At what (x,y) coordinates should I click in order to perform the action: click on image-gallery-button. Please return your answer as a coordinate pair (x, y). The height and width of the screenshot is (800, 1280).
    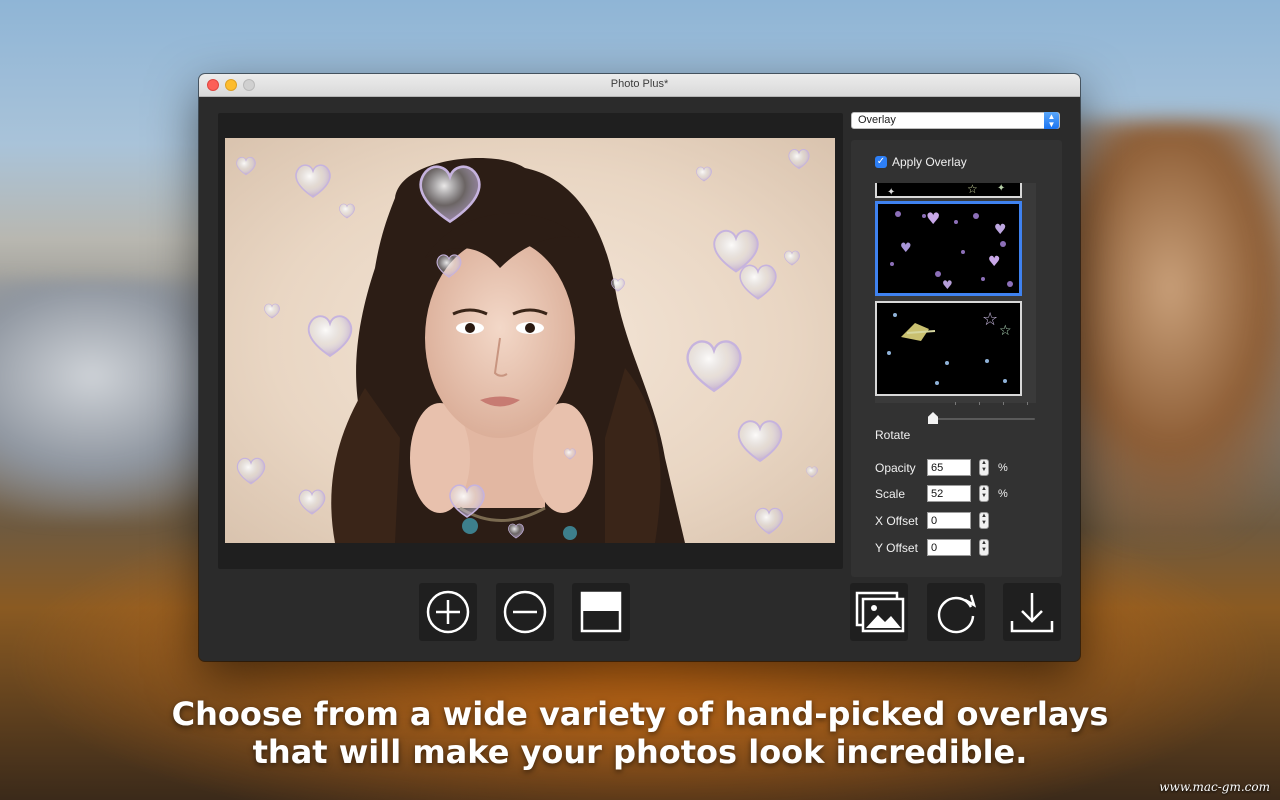
    Looking at the image, I should click on (879, 612).